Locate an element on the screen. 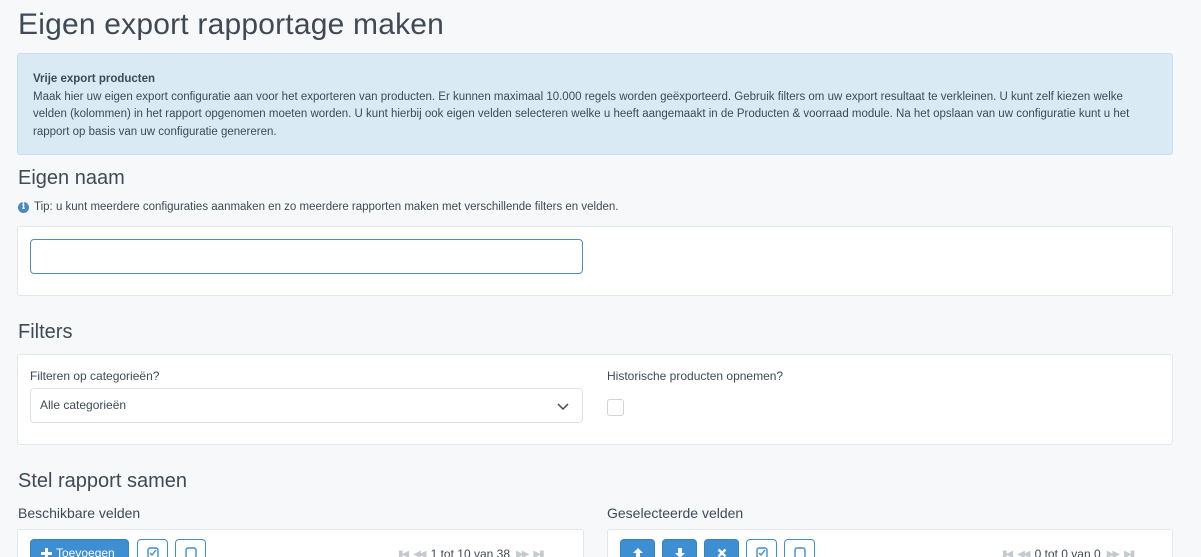 This screenshot has width=1201, height=557. chevron-down-icon is located at coordinates (563, 407).